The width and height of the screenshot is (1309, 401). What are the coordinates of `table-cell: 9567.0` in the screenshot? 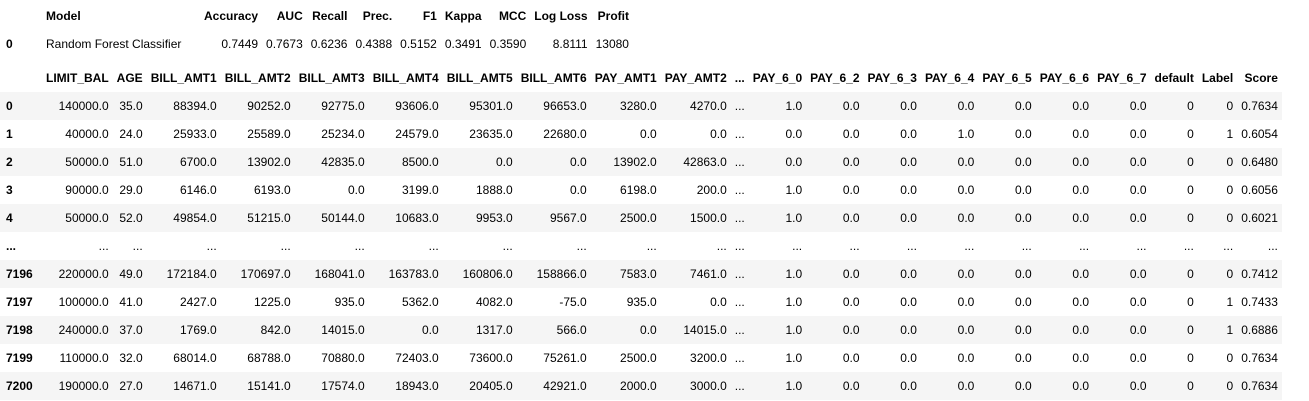 It's located at (568, 218).